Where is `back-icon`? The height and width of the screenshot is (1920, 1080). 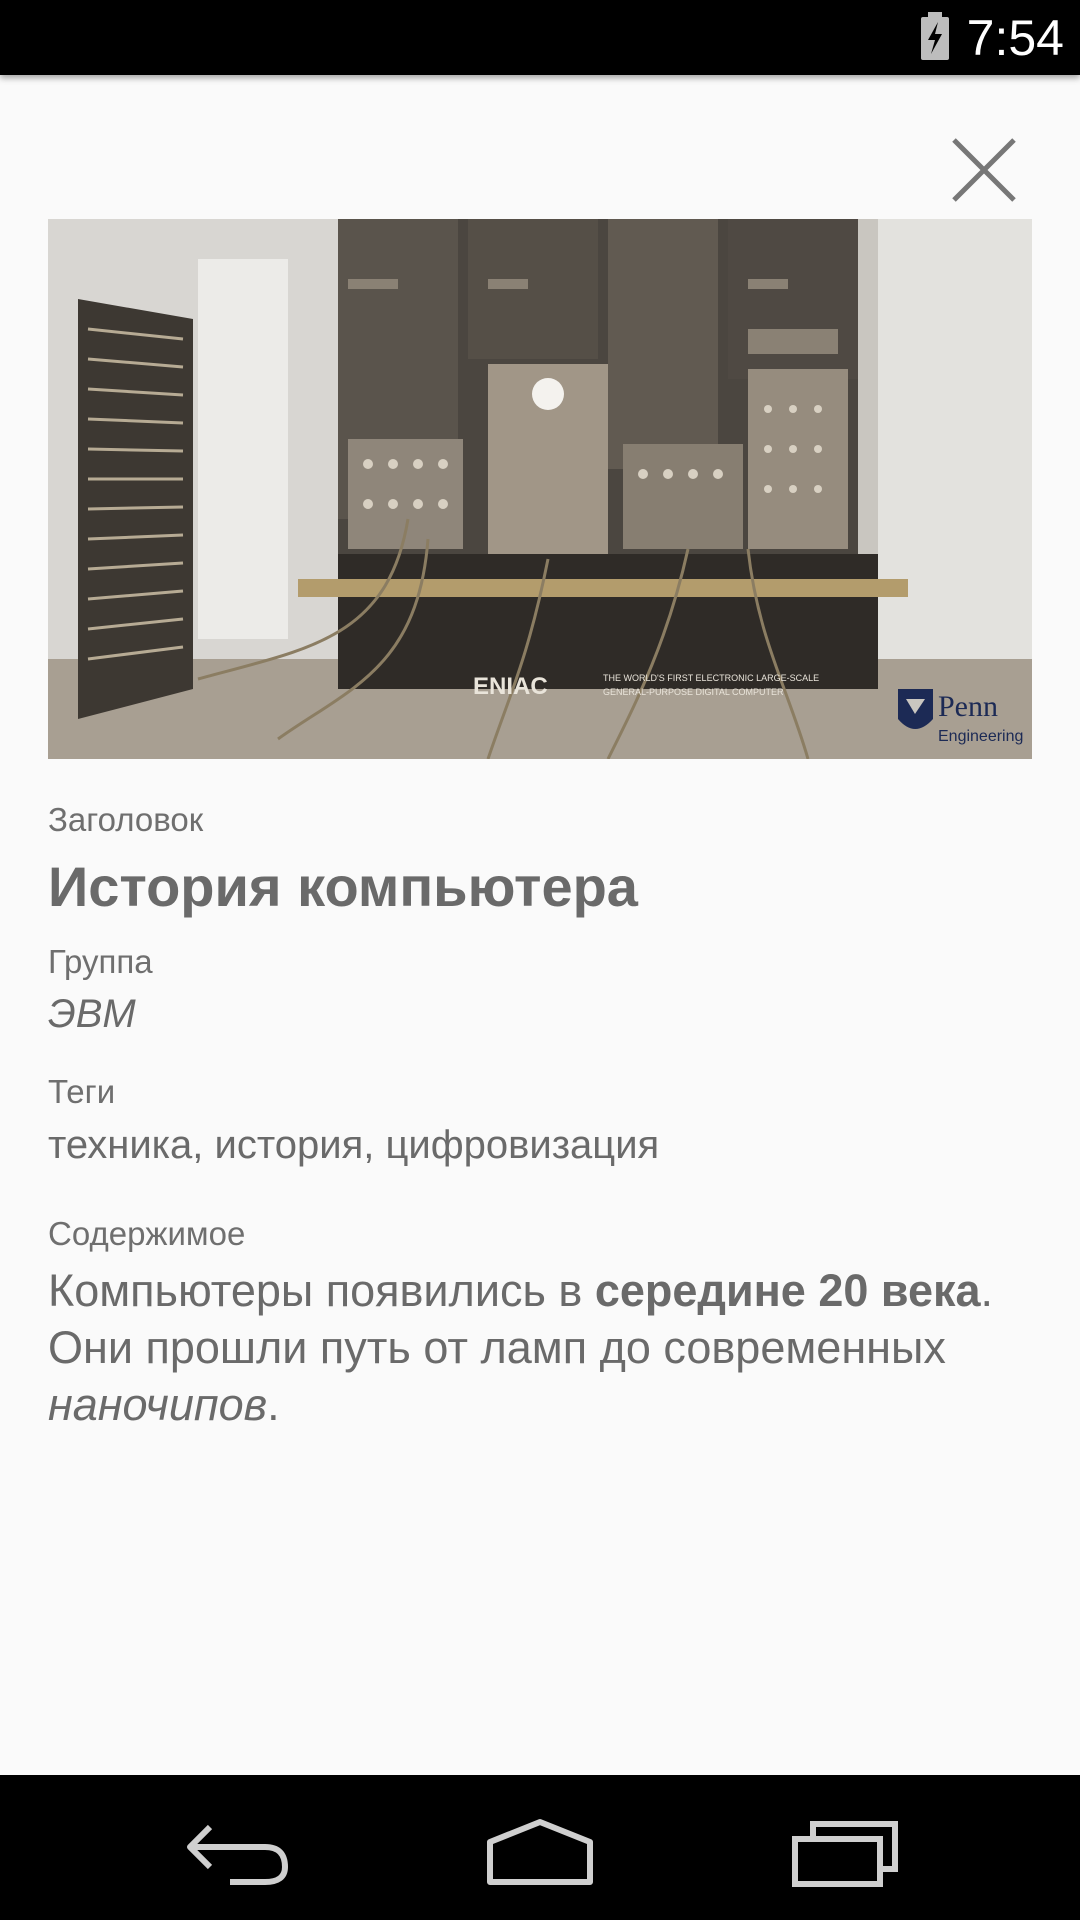
back-icon is located at coordinates (240, 1847).